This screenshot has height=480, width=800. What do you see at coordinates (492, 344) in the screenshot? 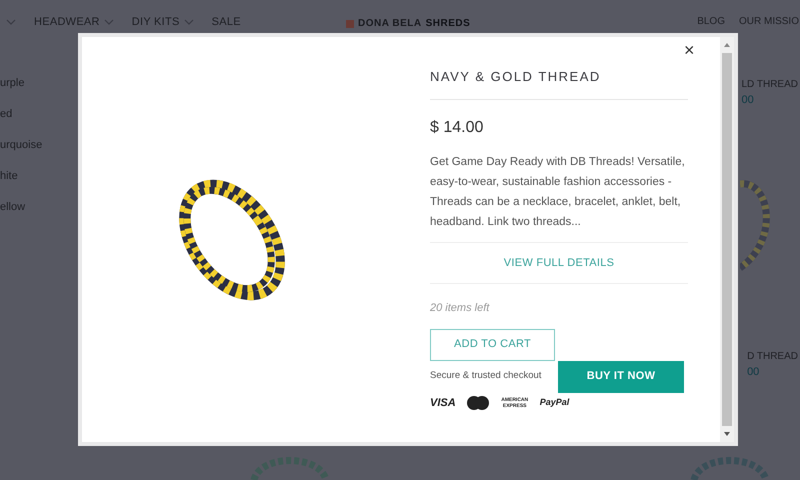
I see `add-to-cart-button: ADD TO CART` at bounding box center [492, 344].